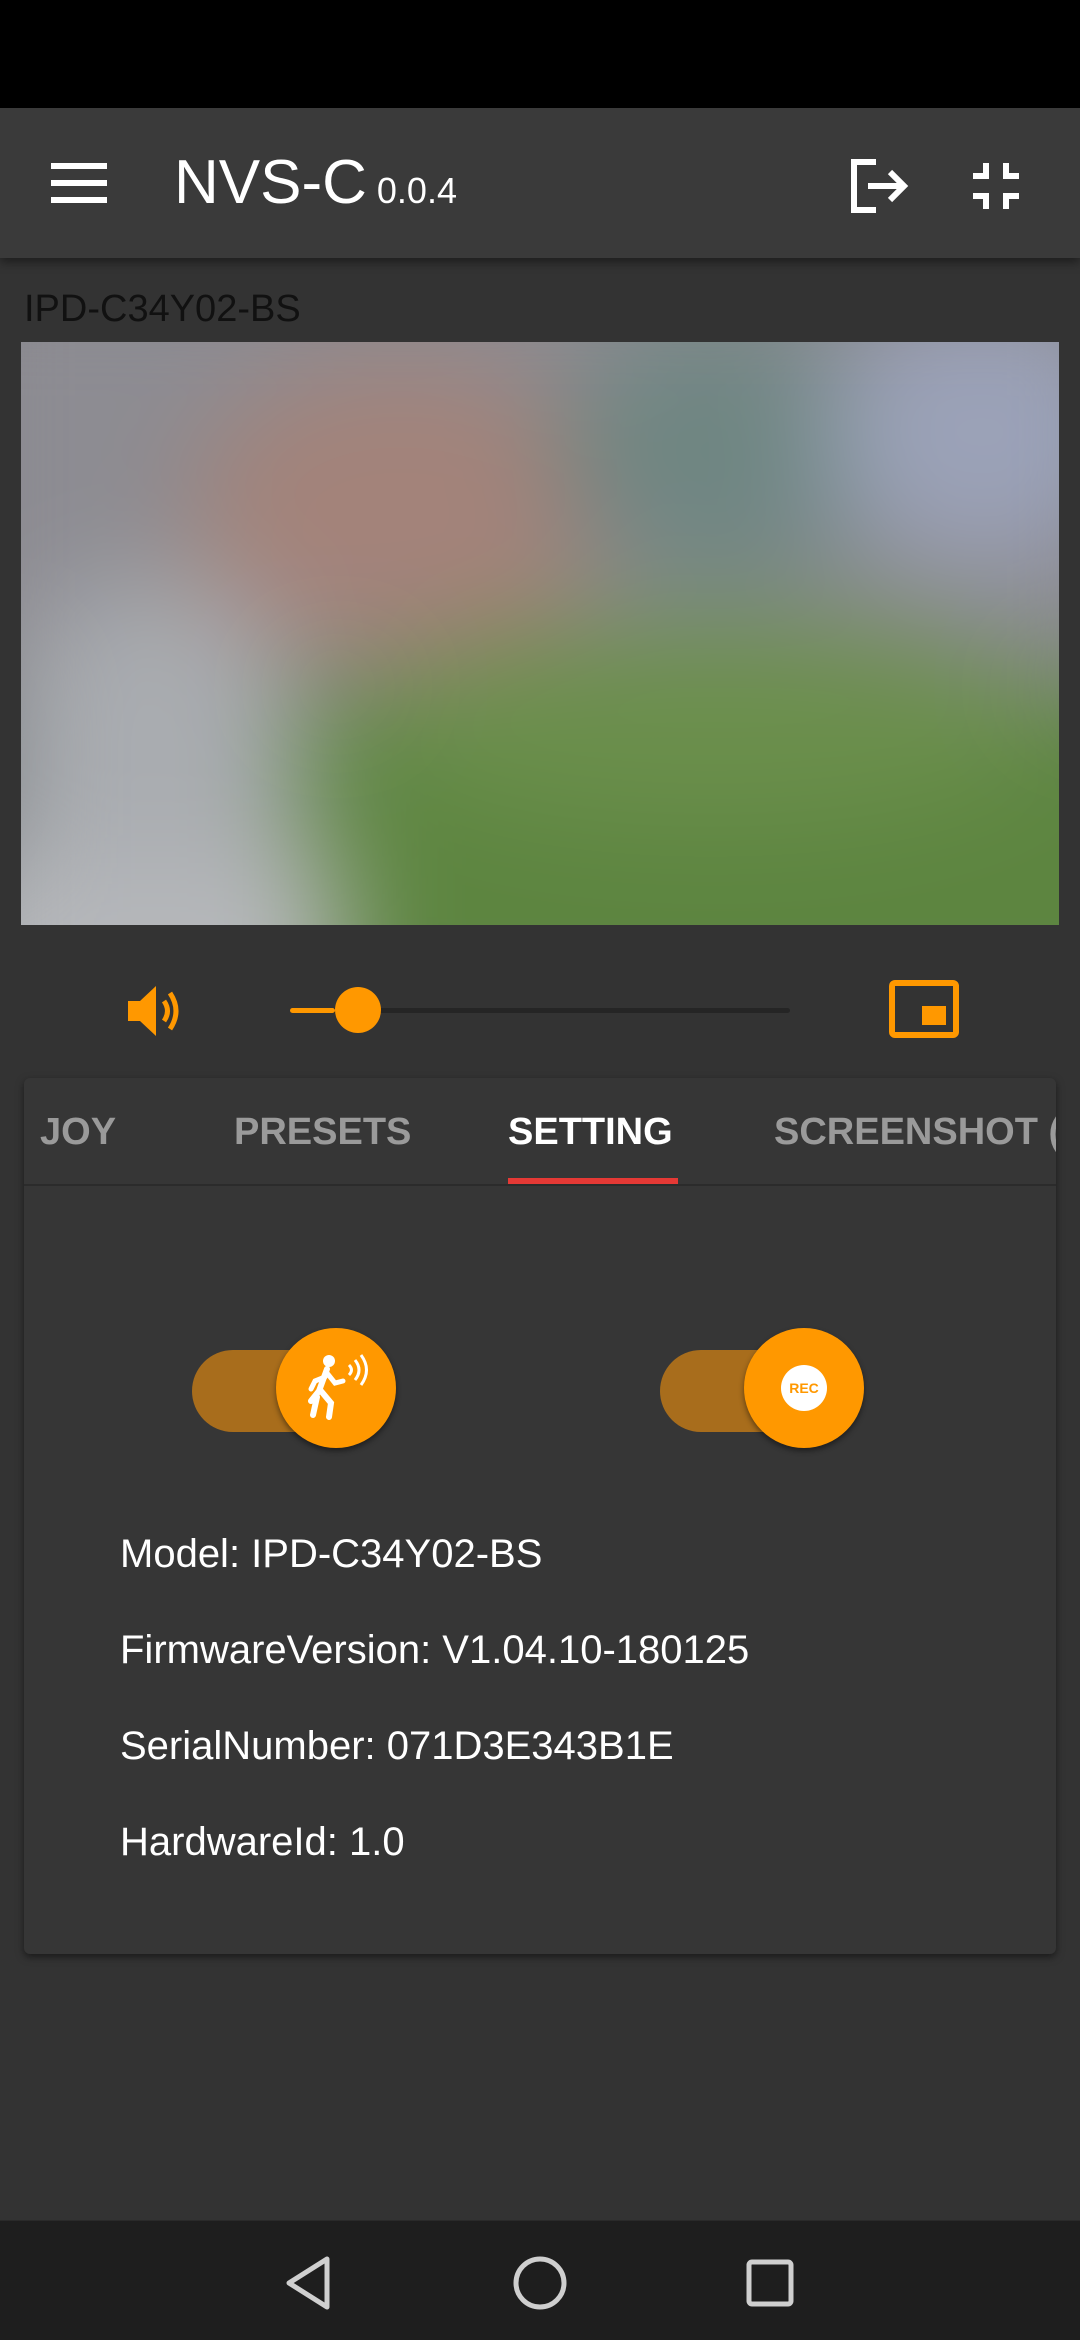  I want to click on app-title: NVS-C 0.0.4, so click(315, 187).